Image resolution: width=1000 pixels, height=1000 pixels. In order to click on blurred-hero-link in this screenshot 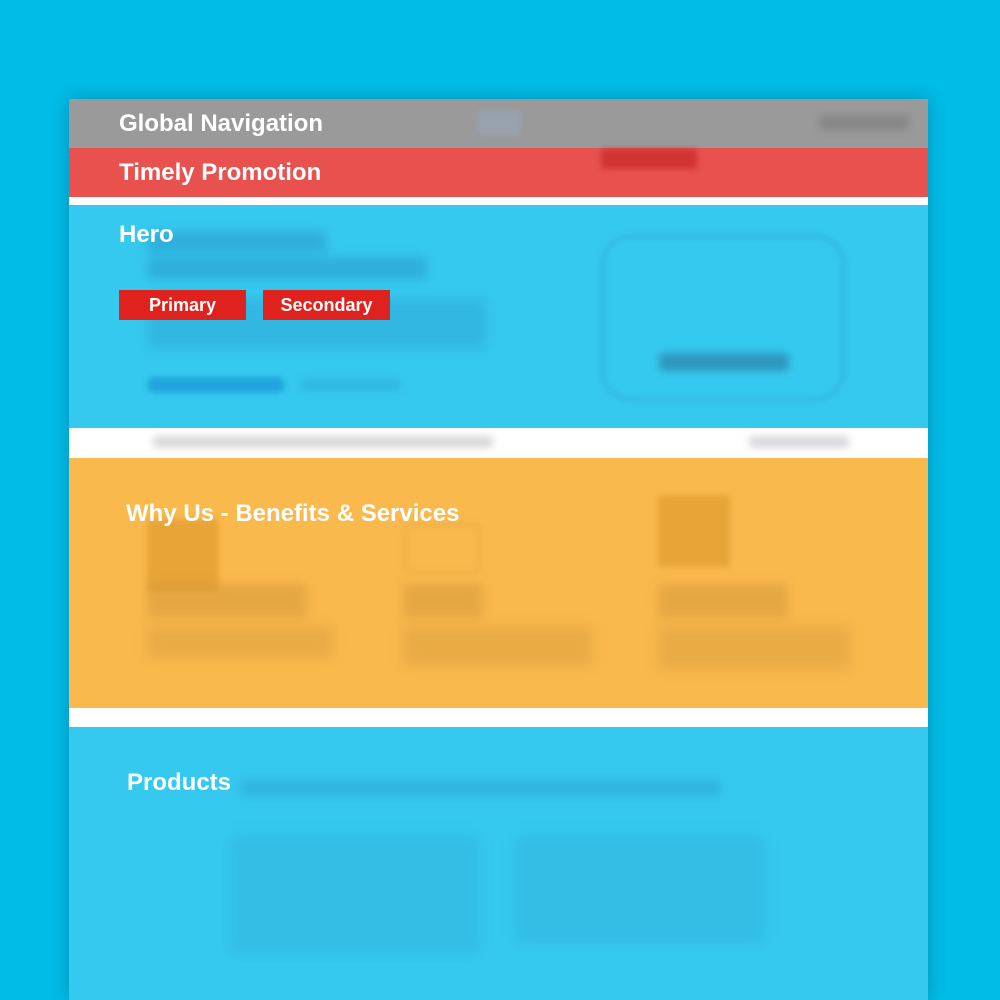, I will do `click(351, 385)`.